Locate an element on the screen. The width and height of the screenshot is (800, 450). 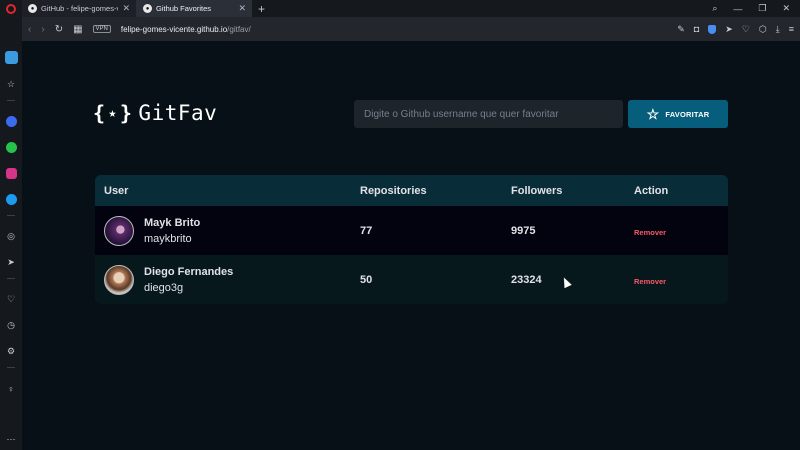
box-icon: ⬡ is located at coordinates (763, 29).